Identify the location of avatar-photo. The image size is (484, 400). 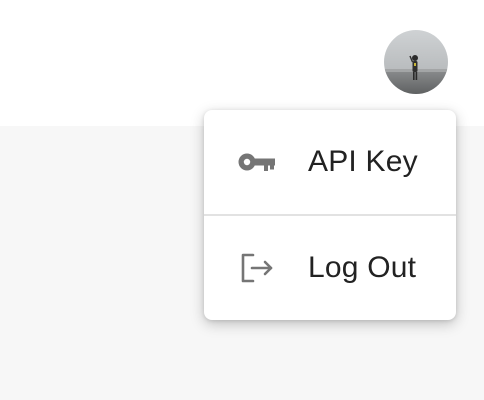
(416, 62).